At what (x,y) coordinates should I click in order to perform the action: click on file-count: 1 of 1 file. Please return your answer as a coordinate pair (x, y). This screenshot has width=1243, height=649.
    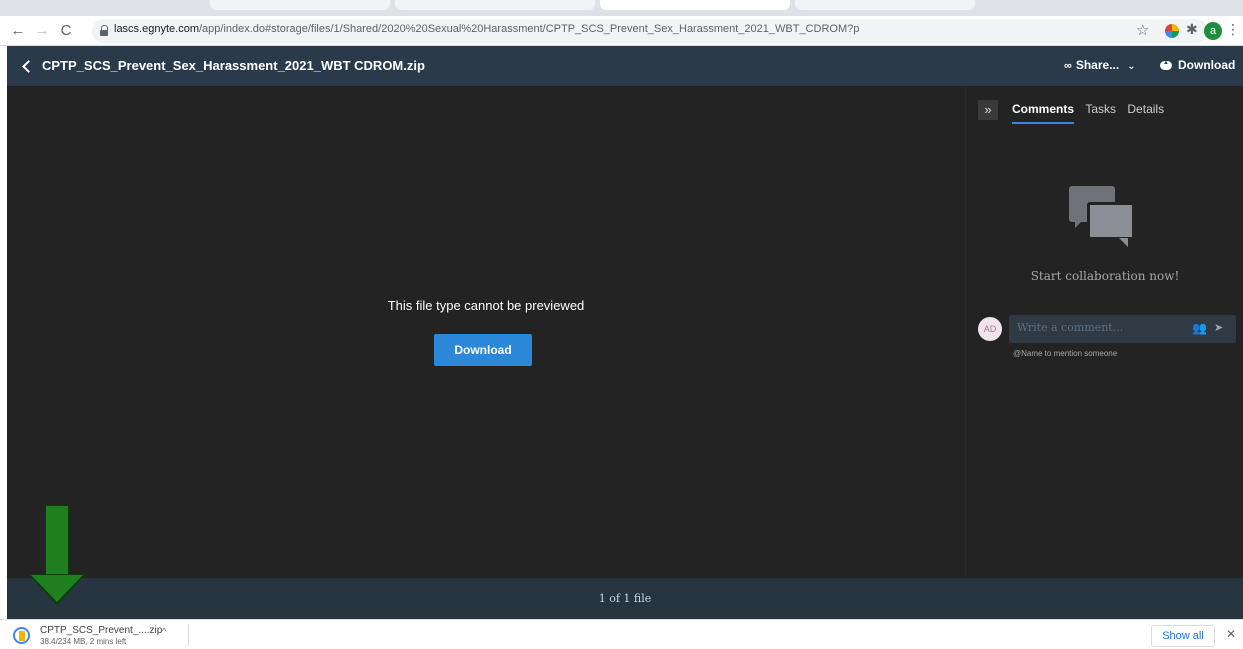
    Looking at the image, I should click on (625, 598).